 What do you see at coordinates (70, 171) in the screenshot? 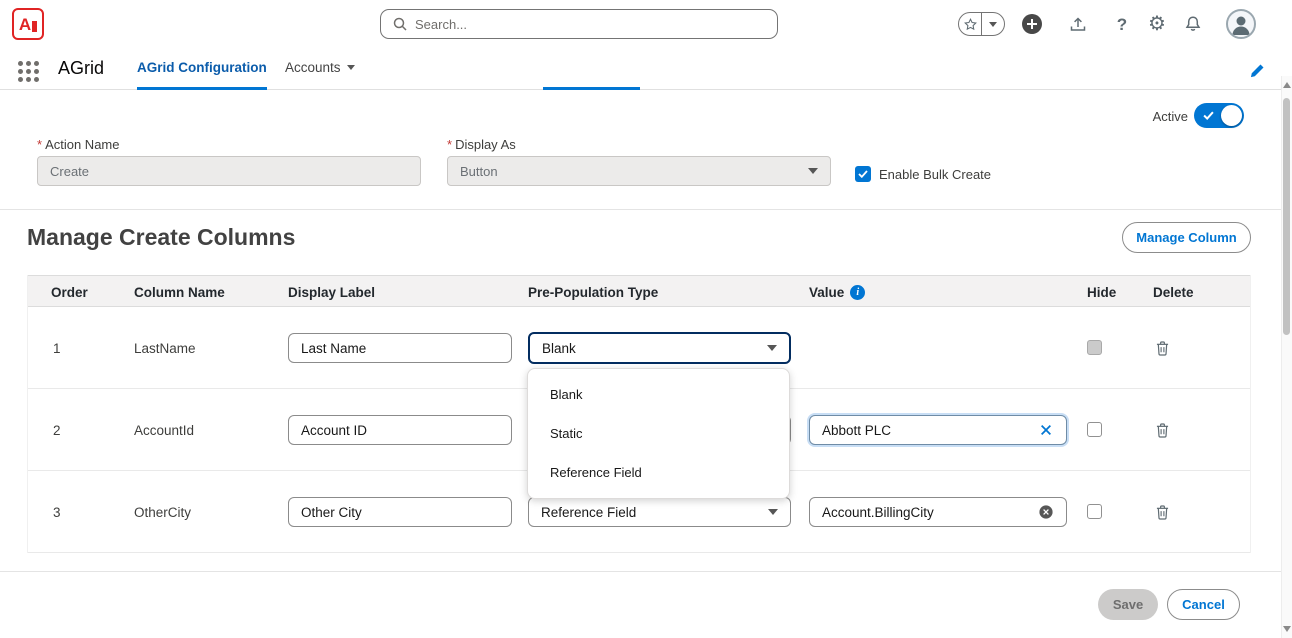
I see `action-name-value: Create` at bounding box center [70, 171].